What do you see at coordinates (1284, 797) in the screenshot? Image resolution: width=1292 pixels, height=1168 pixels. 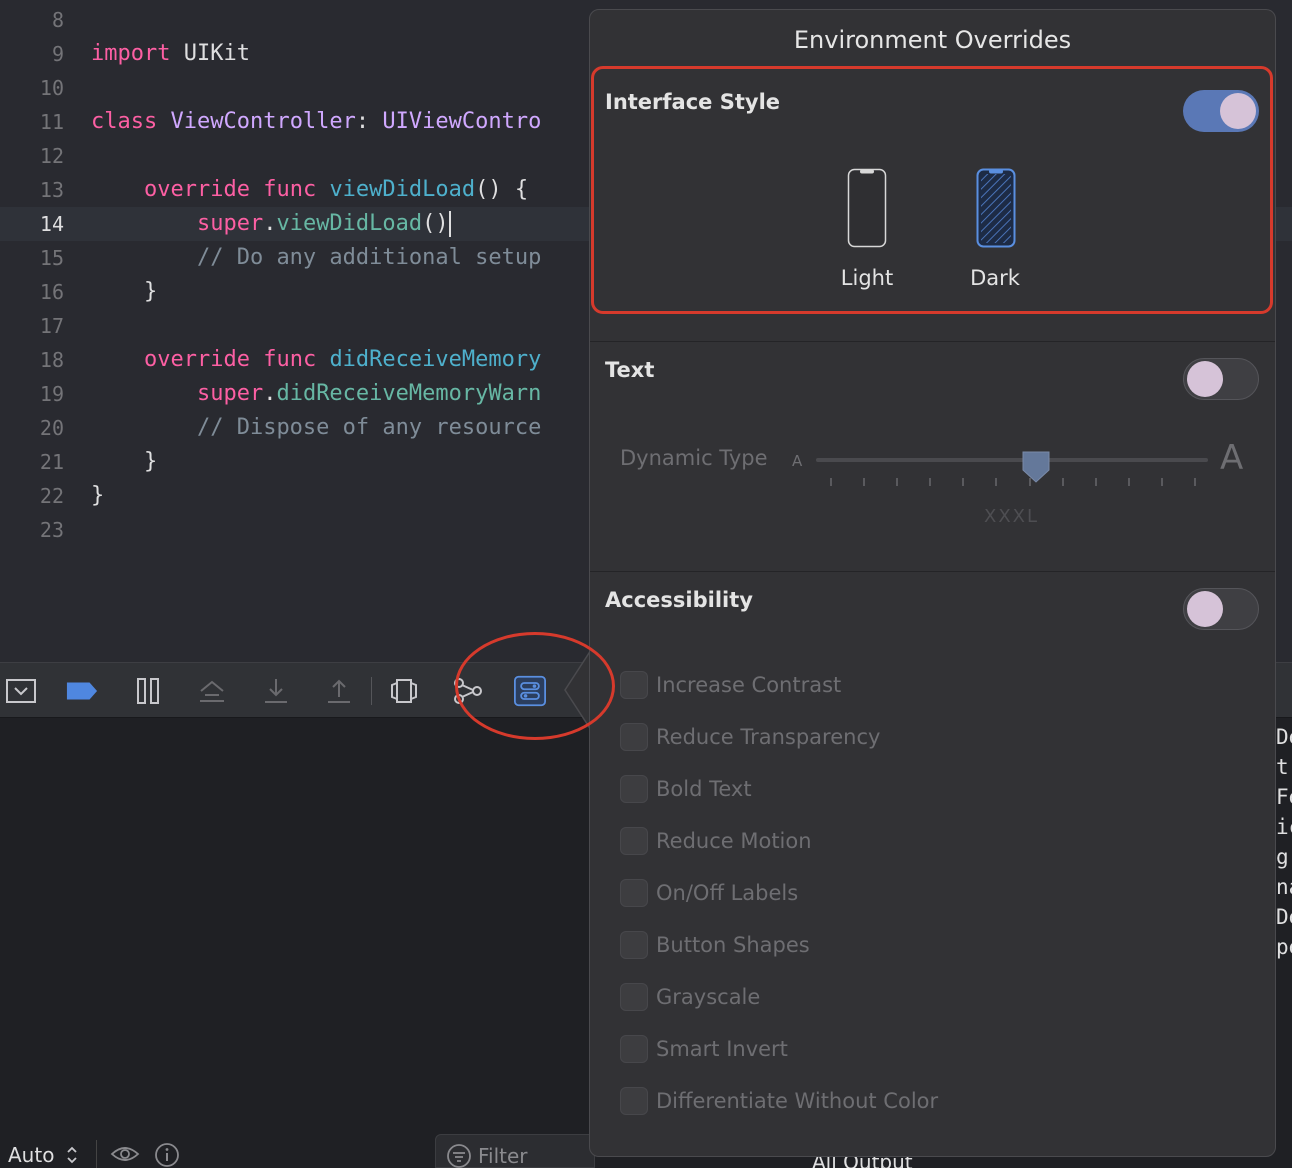 I see `console-output-line: Fe` at bounding box center [1284, 797].